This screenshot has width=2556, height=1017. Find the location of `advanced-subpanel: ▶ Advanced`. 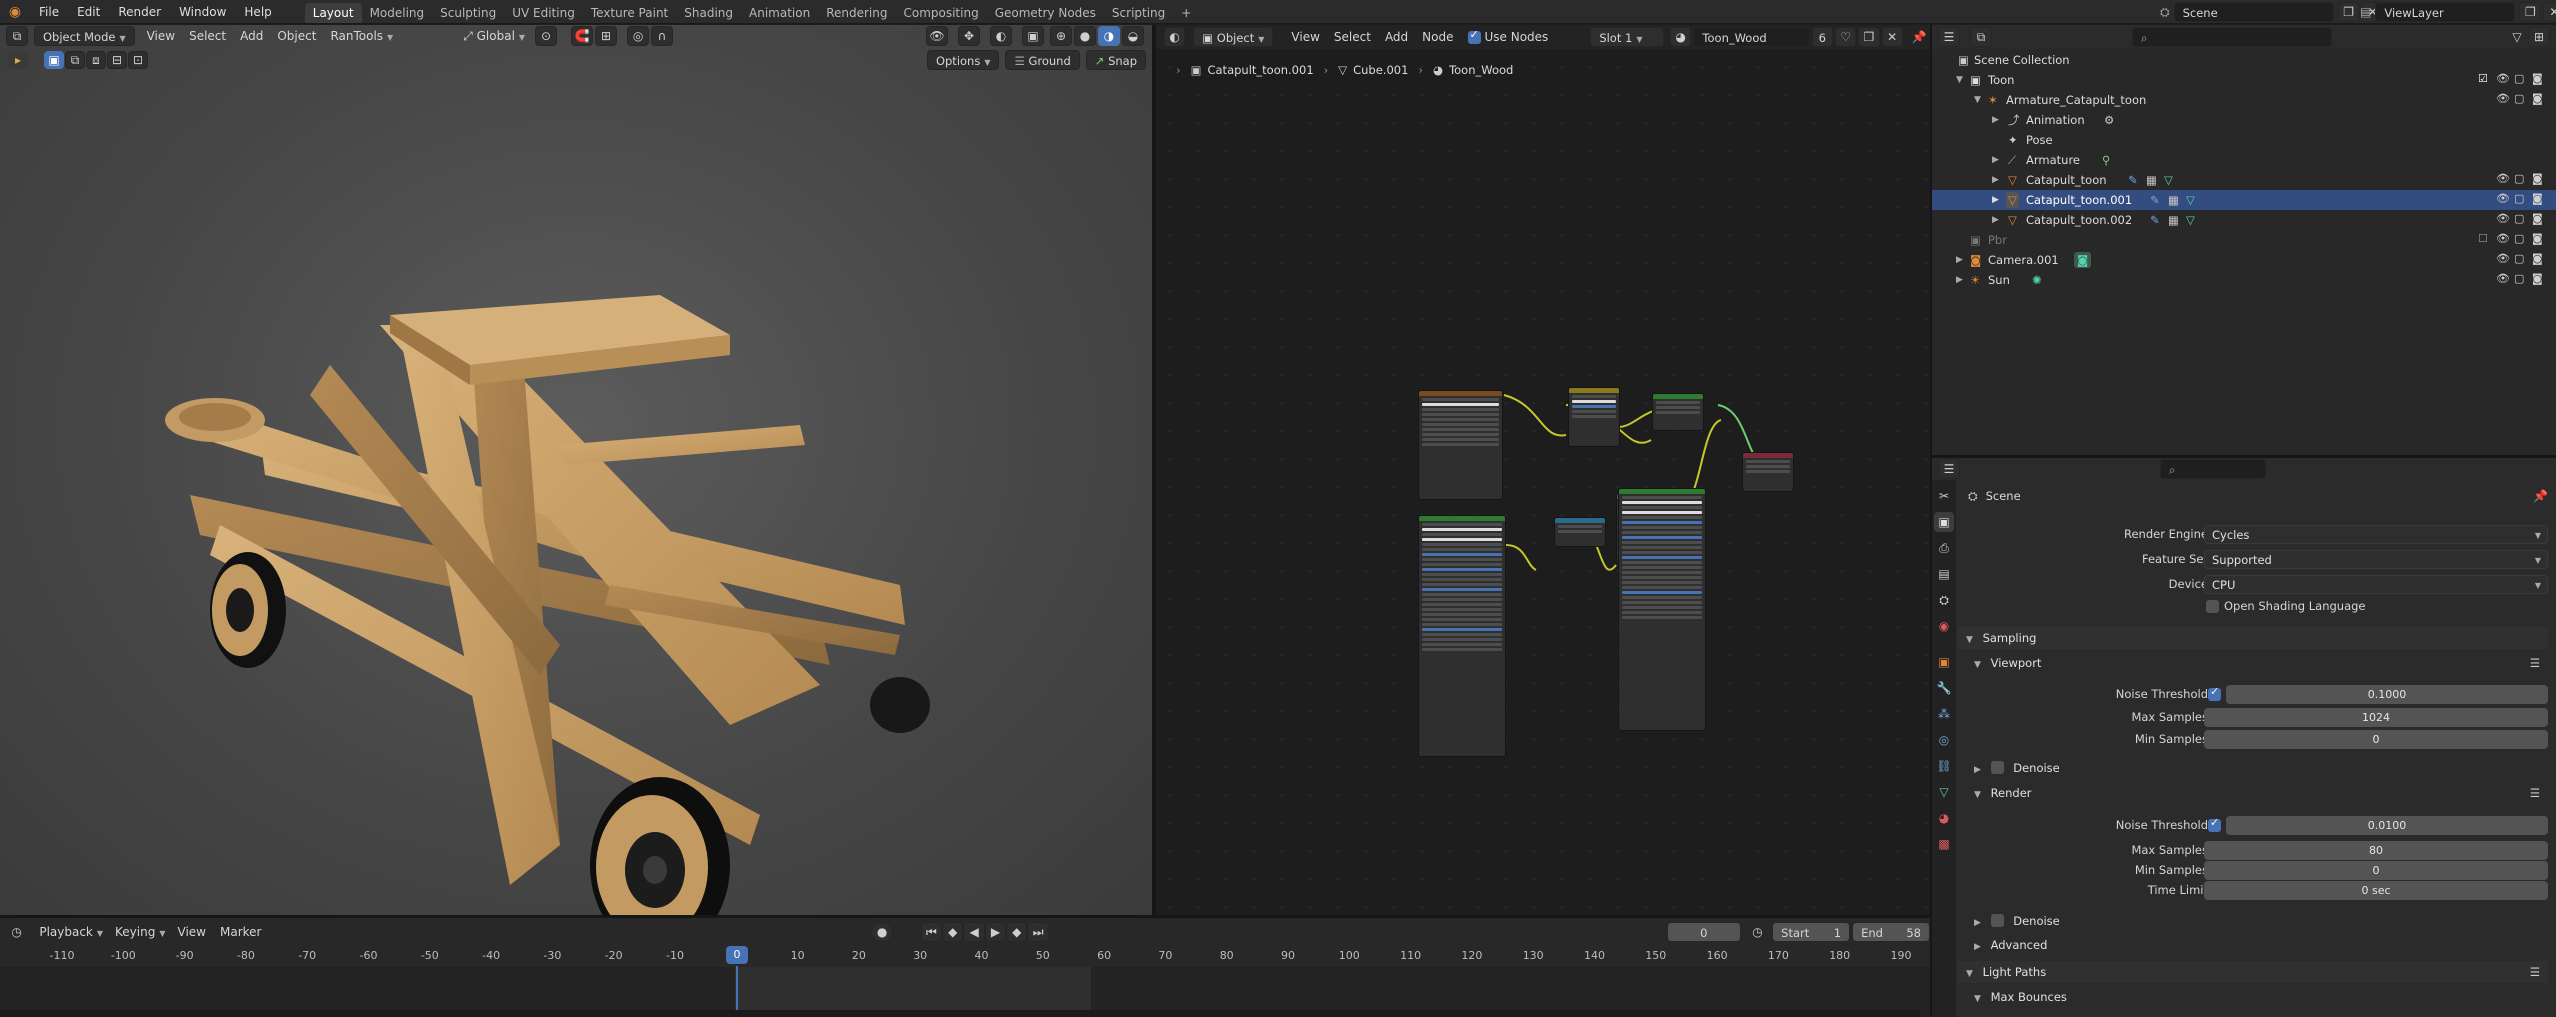

advanced-subpanel: ▶ Advanced is located at coordinates (2257, 945).